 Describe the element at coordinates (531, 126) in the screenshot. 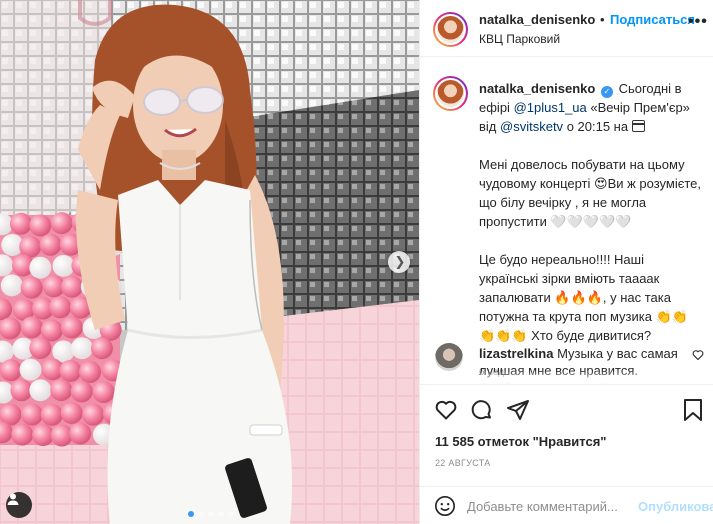

I see `mention-svitsketv: @svitsketv` at that location.